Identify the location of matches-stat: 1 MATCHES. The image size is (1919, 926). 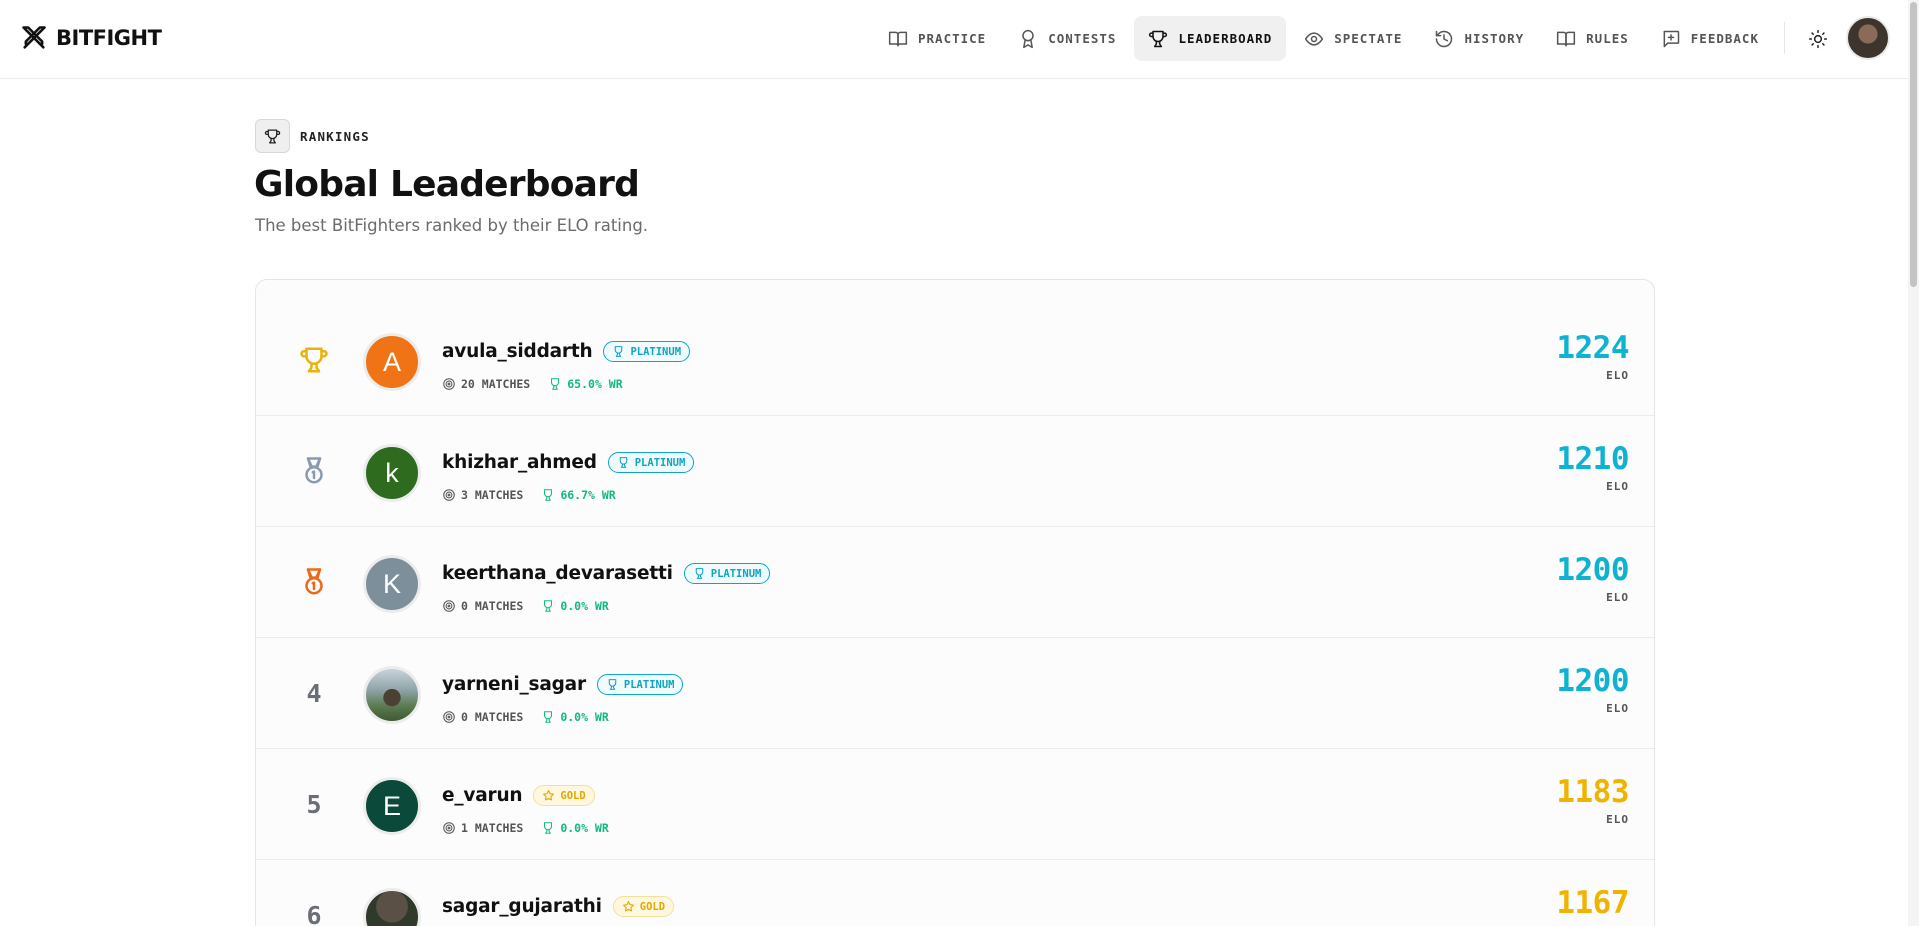
(482, 828).